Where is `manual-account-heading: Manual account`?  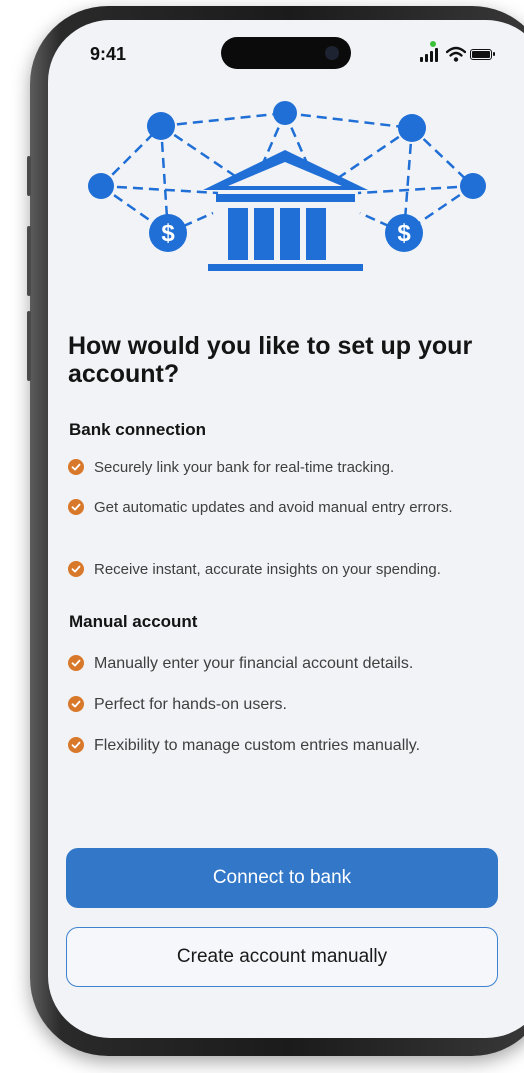
manual-account-heading: Manual account is located at coordinates (133, 621).